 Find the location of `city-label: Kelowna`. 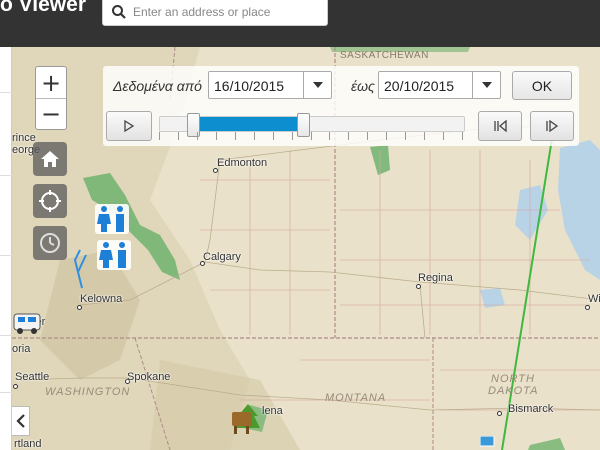

city-label: Kelowna is located at coordinates (101, 299).